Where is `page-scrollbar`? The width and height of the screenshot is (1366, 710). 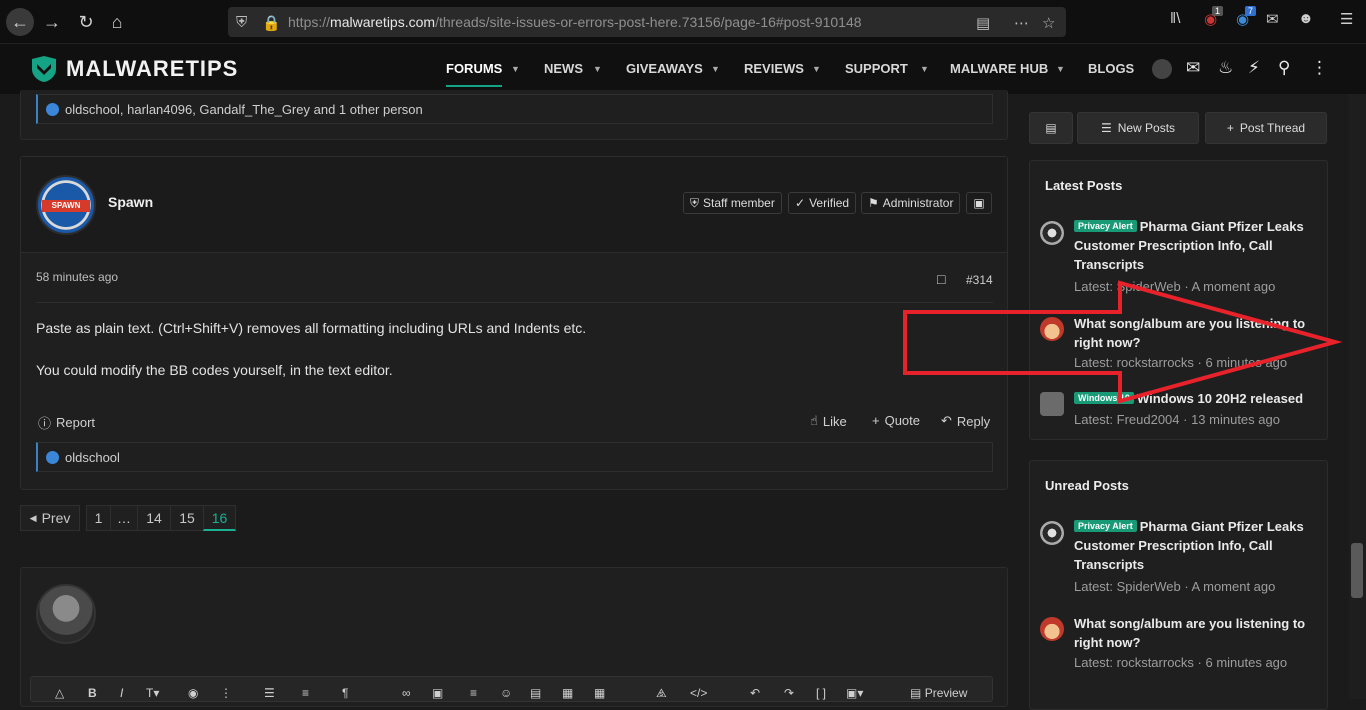
page-scrollbar is located at coordinates (1357, 396).